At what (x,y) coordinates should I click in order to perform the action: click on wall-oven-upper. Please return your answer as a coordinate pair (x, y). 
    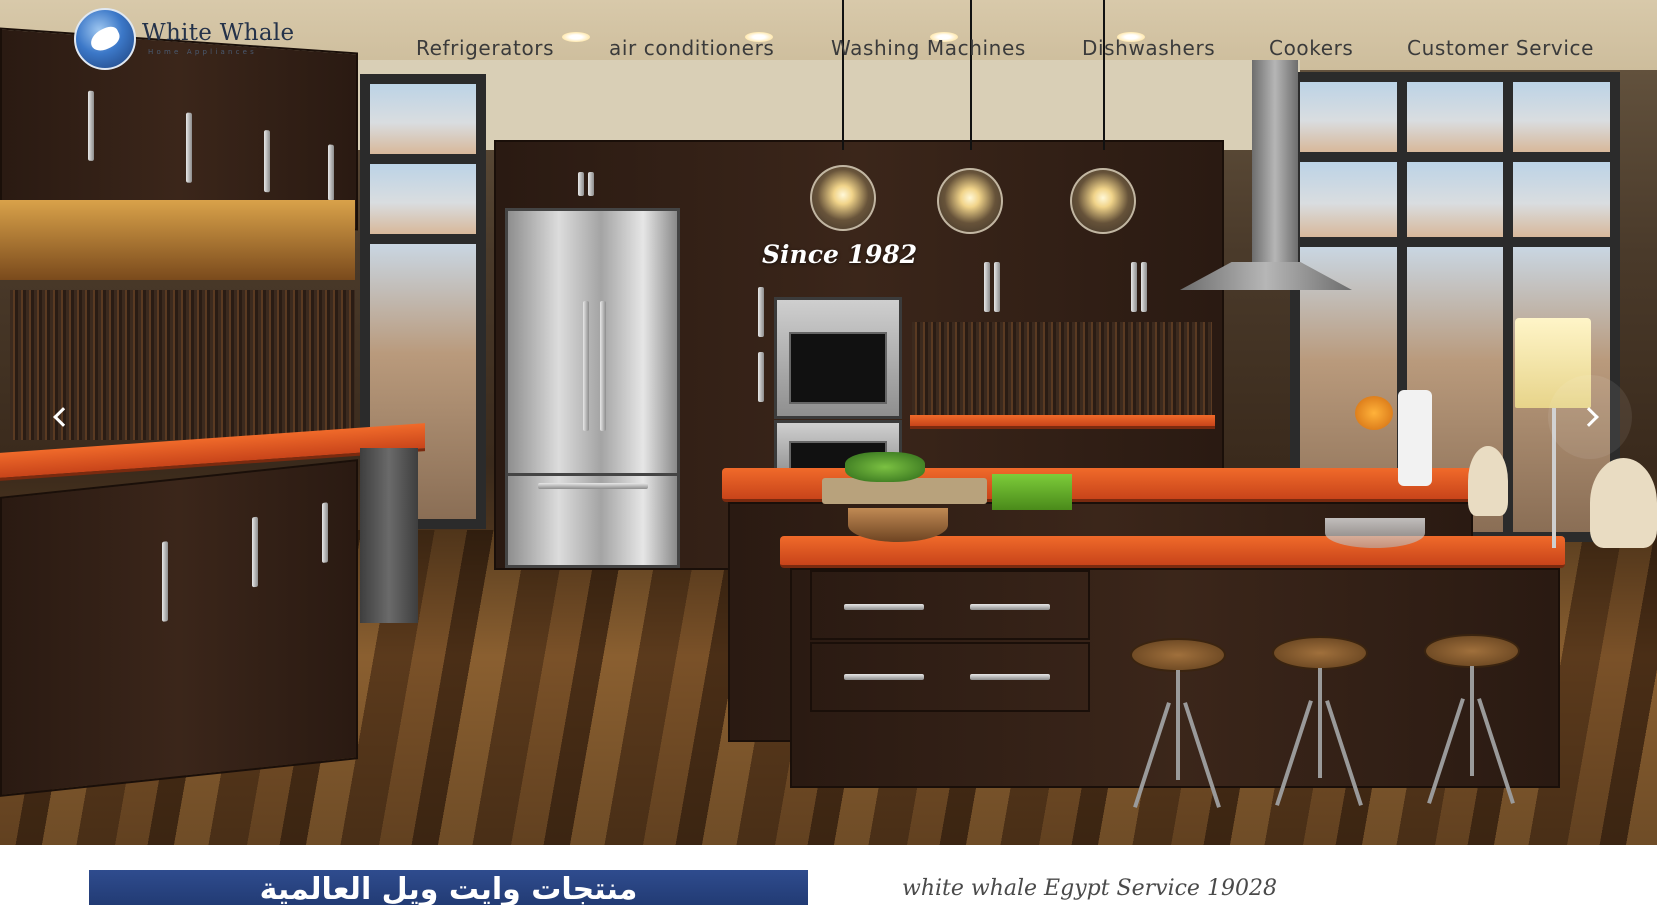
    Looking at the image, I should click on (838, 358).